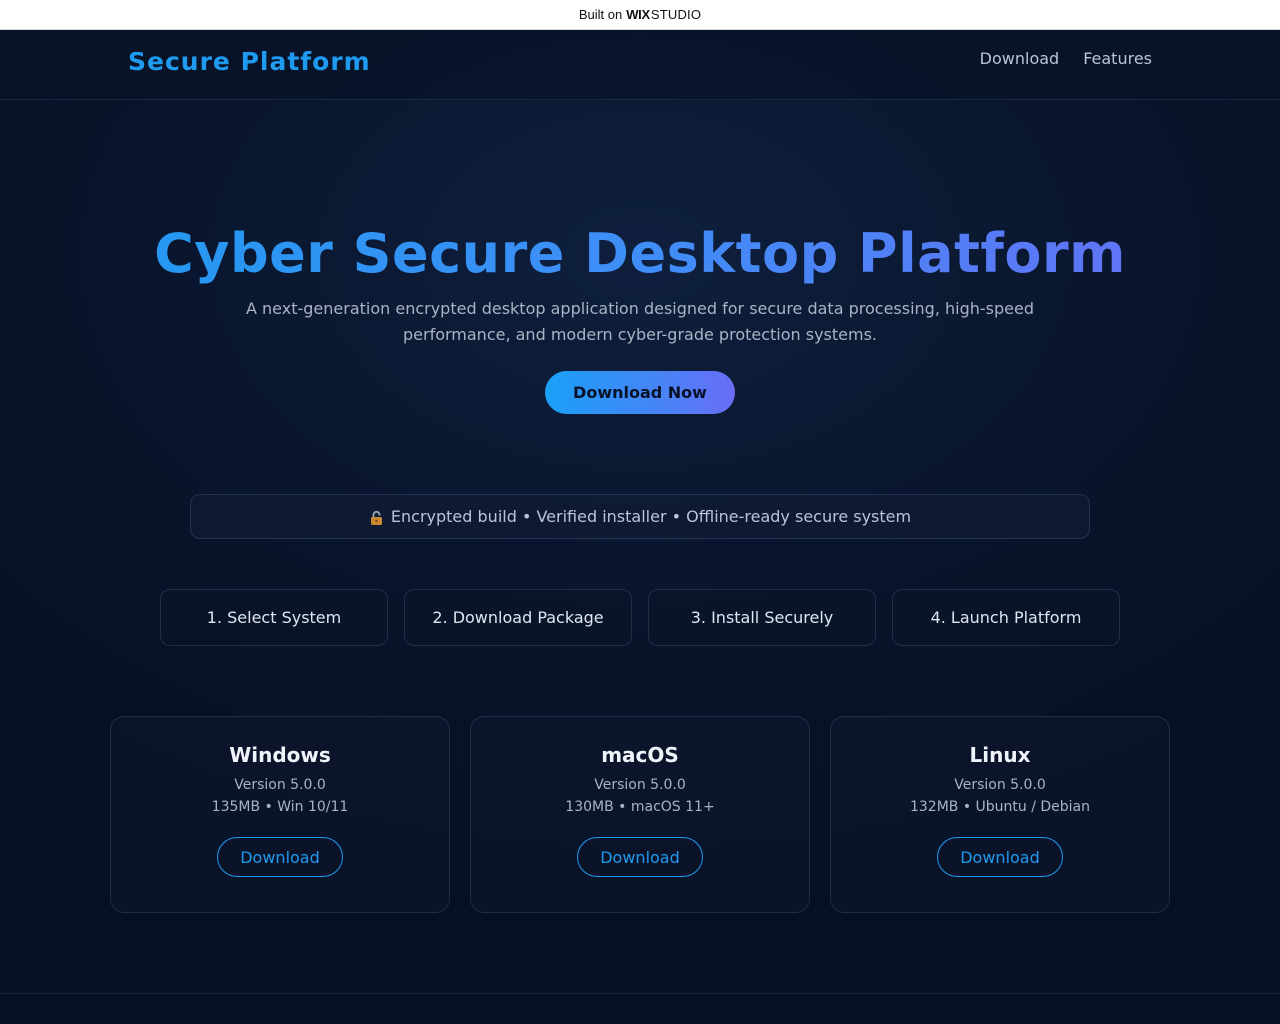 This screenshot has height=1024, width=1280. I want to click on nav-link-download: Download, so click(1020, 58).